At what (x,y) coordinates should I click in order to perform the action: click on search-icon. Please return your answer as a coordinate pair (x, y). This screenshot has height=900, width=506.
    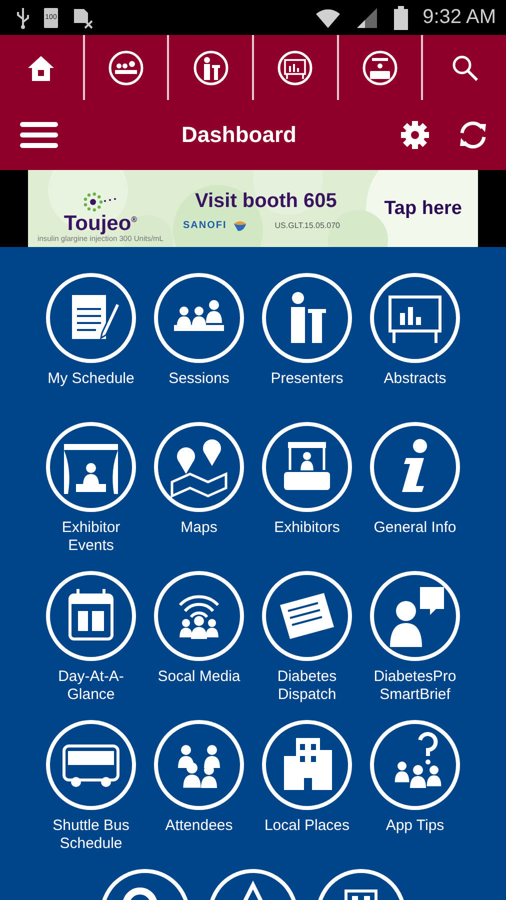
    Looking at the image, I should click on (464, 68).